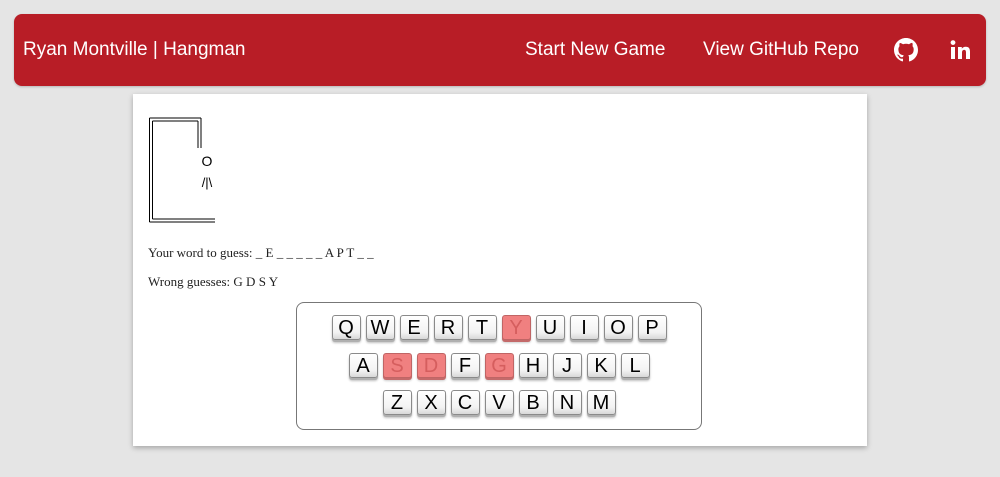 Image resolution: width=1000 pixels, height=477 pixels. I want to click on key-k: K, so click(601, 365).